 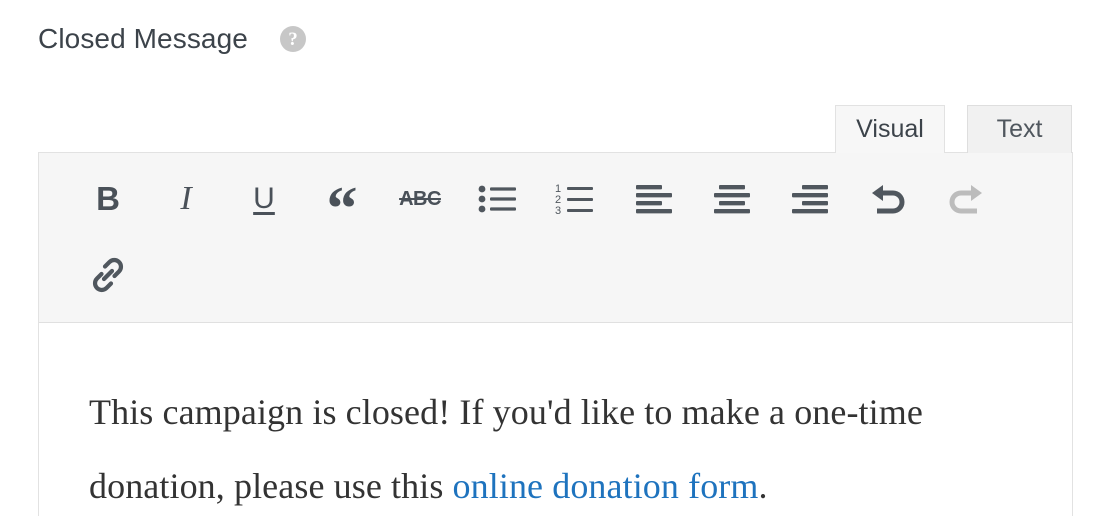 I want to click on align-left-button, so click(x=654, y=199).